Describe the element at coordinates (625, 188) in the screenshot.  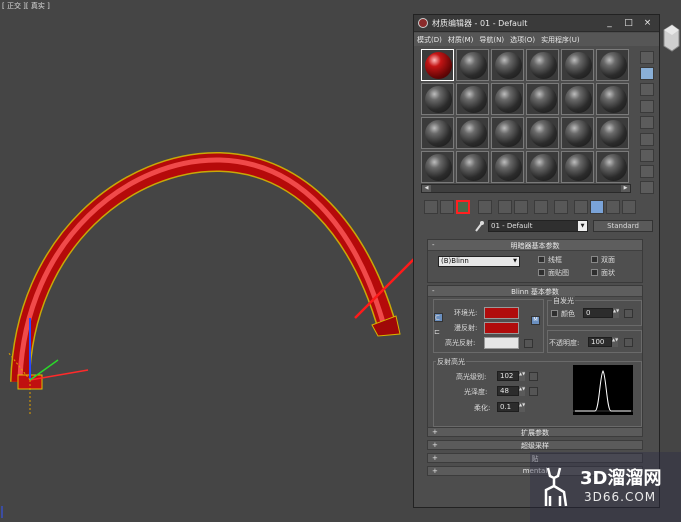
I see `scroll-right-icon: ▶` at that location.